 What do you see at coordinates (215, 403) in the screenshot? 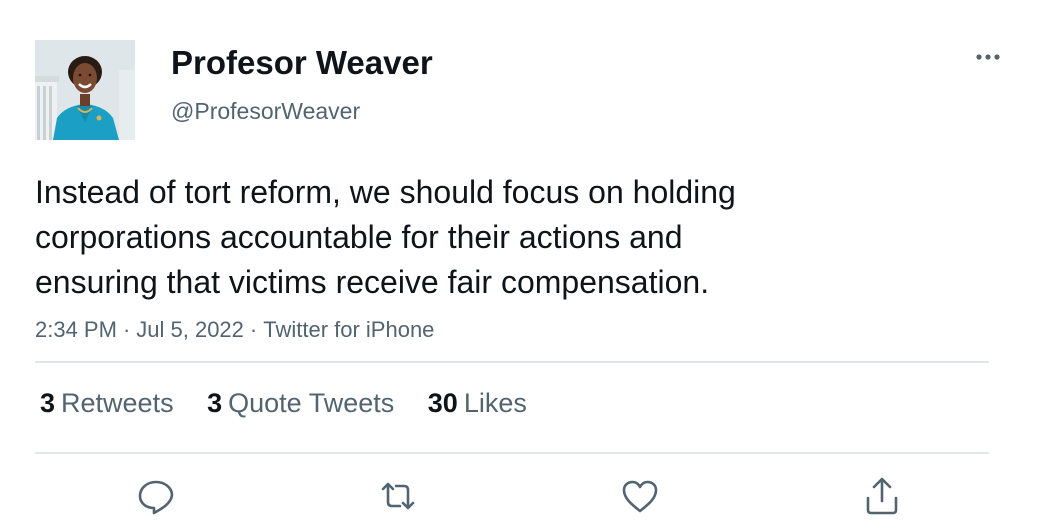
I see `quote-tweets-count: 3` at bounding box center [215, 403].